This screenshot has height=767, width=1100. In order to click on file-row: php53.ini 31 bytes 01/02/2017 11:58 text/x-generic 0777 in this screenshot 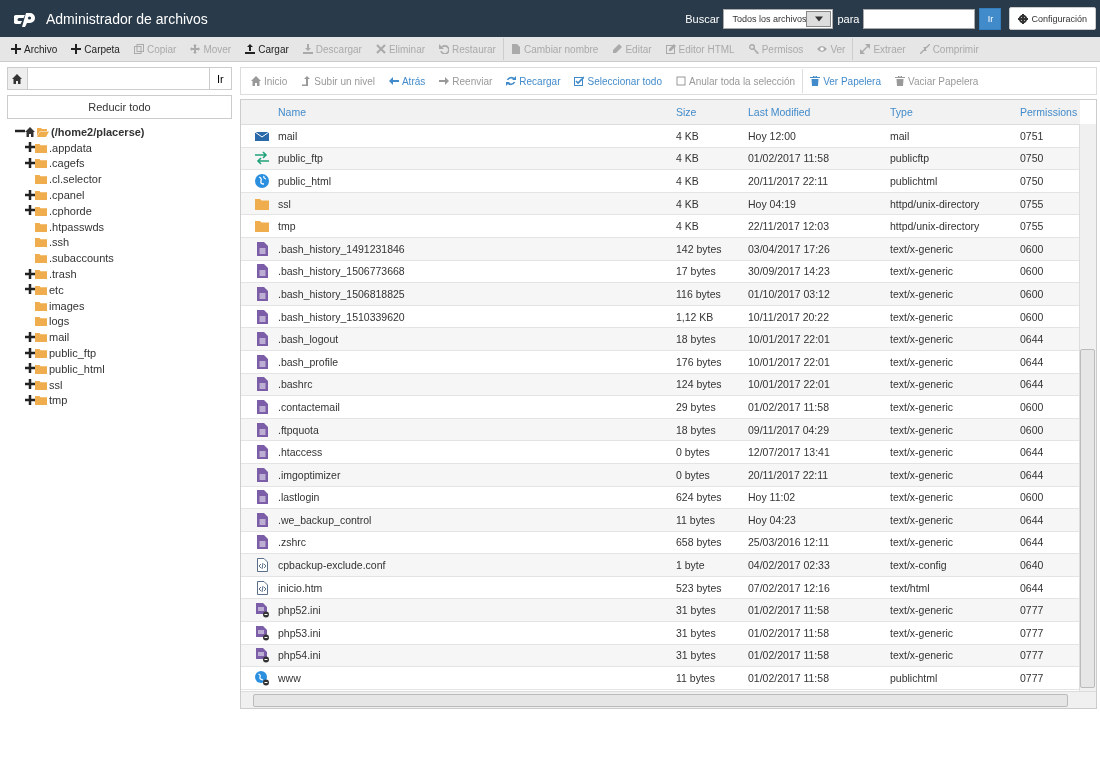, I will do `click(660, 633)`.